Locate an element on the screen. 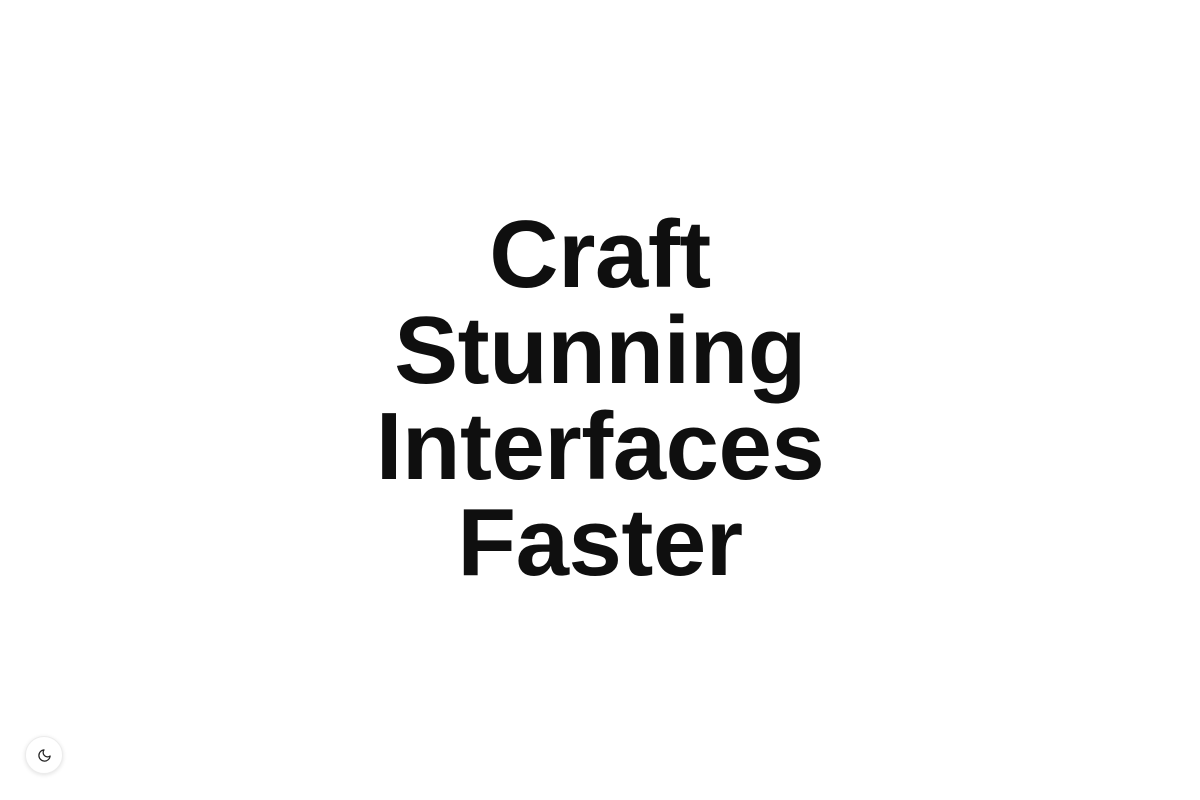 Image resolution: width=1200 pixels, height=800 pixels. hero-line-3: Interfaces is located at coordinates (600, 446).